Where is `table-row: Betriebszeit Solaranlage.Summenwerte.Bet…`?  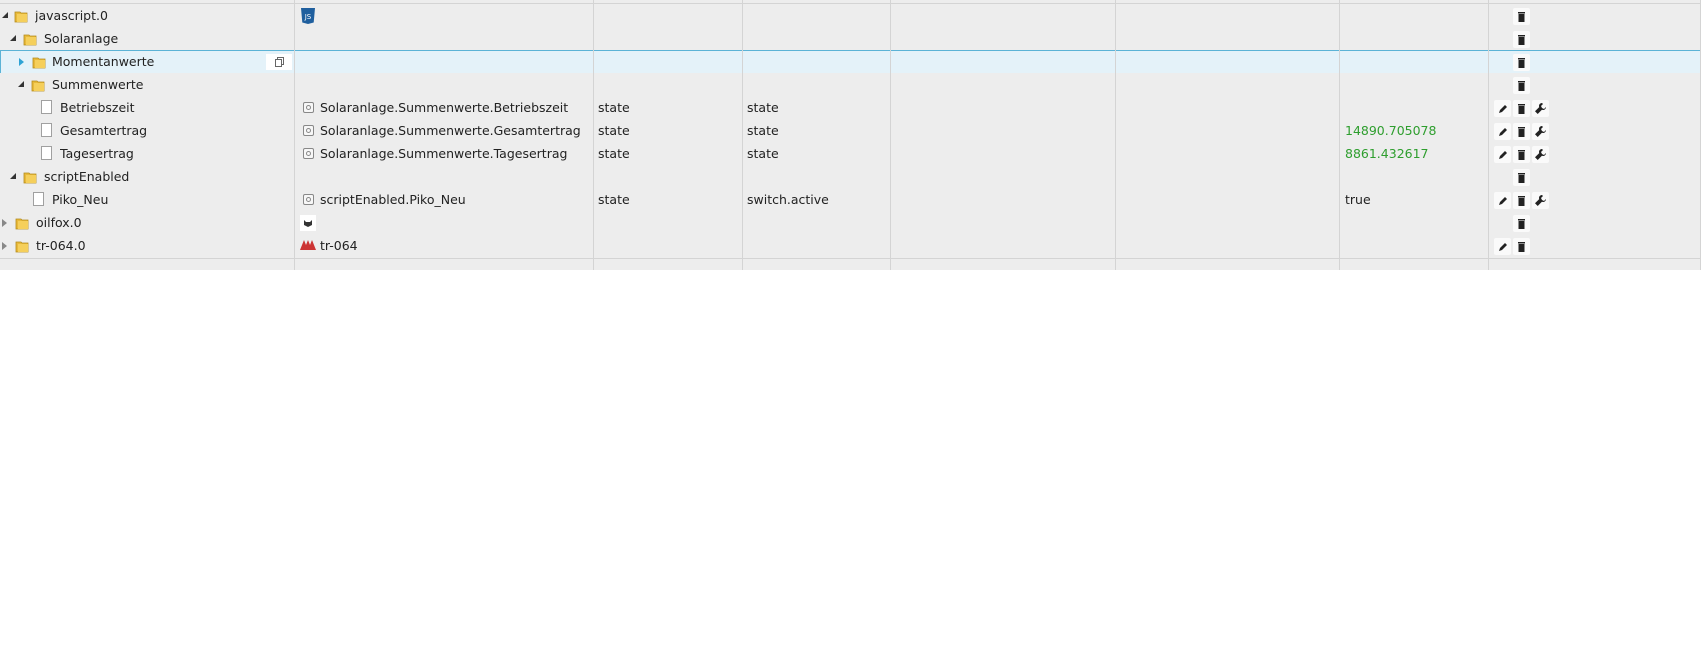 table-row: Betriebszeit Solaranlage.Summenwerte.Bet… is located at coordinates (850, 108).